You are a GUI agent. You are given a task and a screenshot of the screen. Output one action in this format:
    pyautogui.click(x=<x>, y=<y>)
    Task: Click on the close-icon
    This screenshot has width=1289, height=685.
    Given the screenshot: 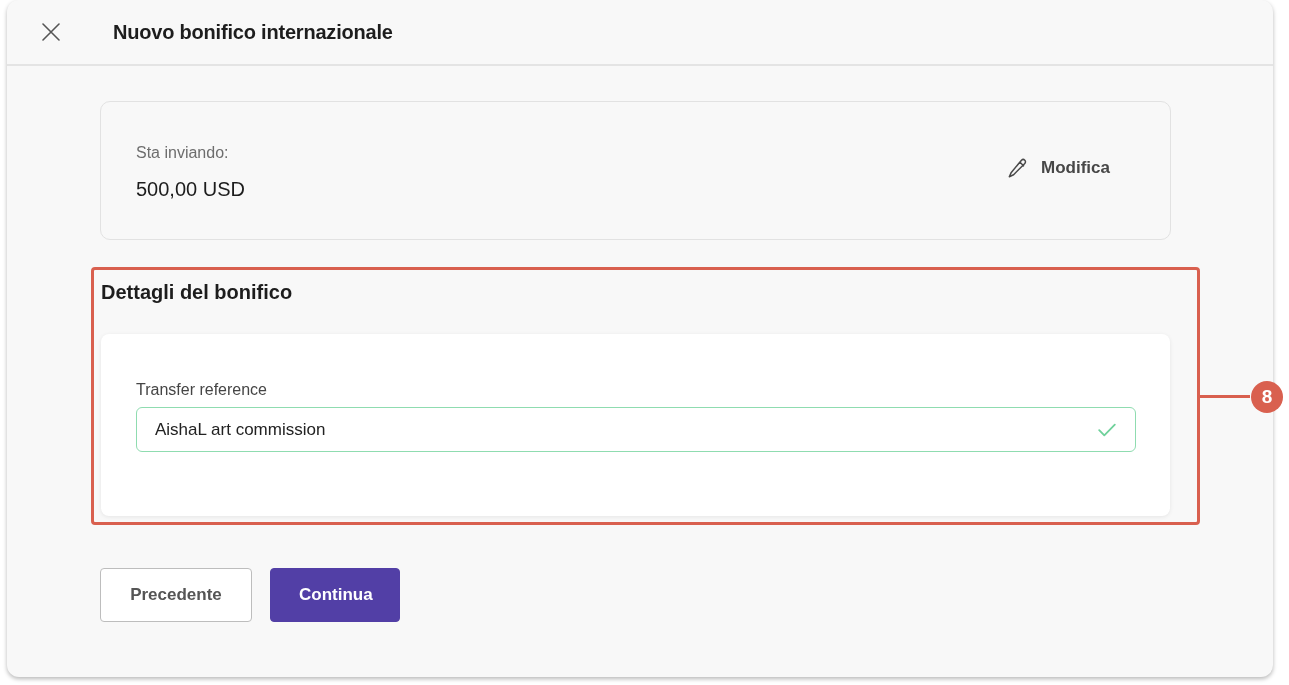 What is the action you would take?
    pyautogui.click(x=51, y=32)
    